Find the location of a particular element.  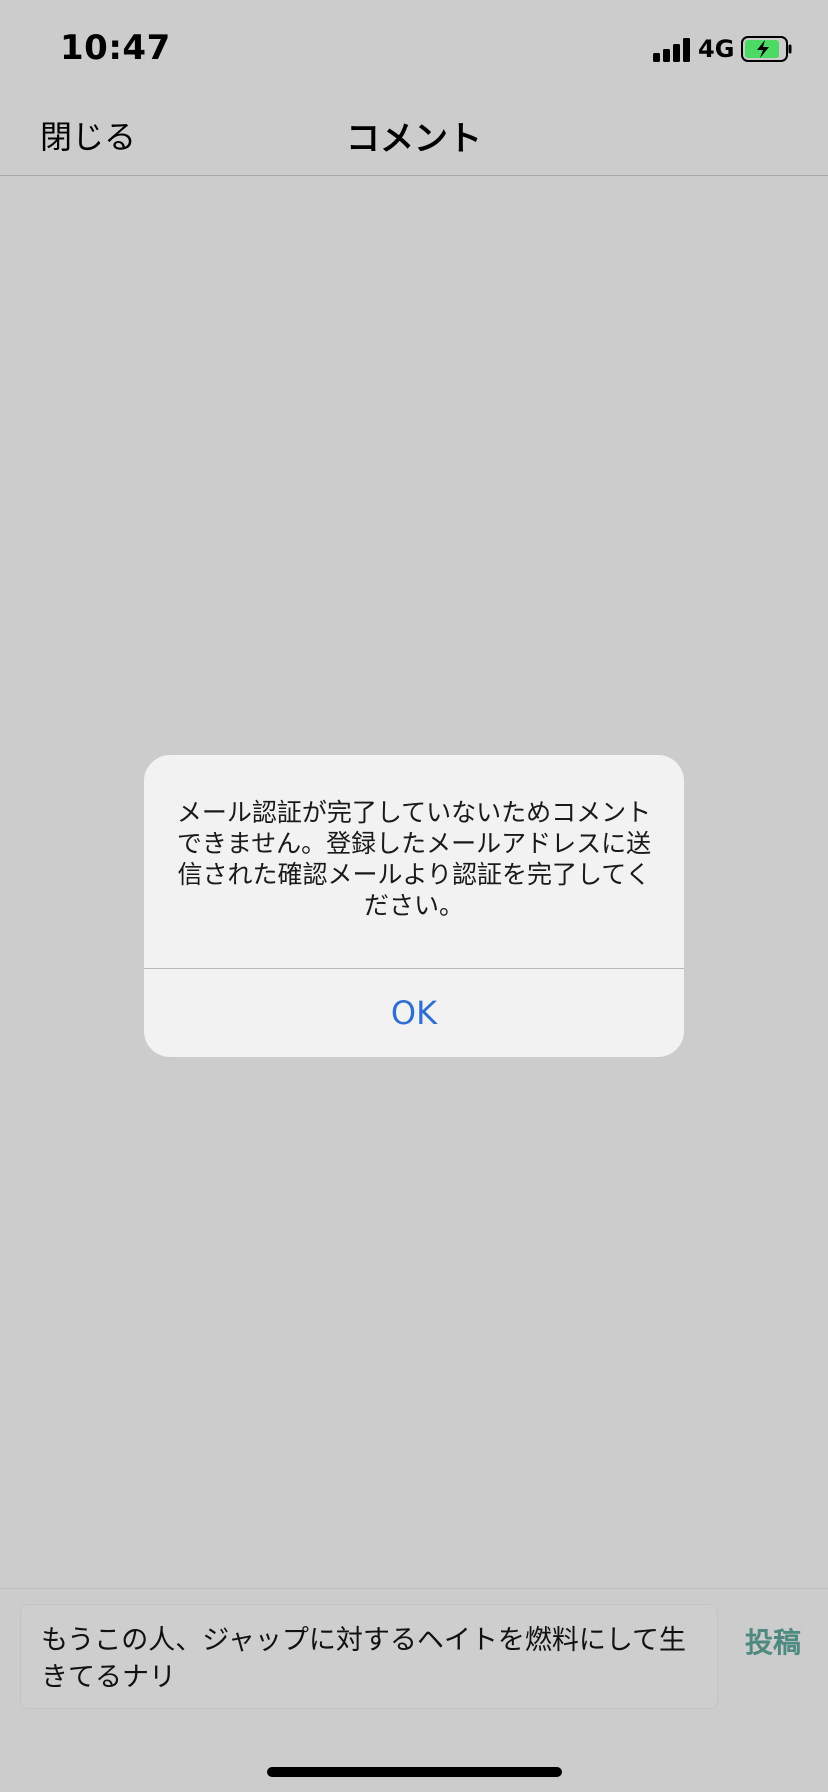

page-title: コメント is located at coordinates (414, 139).